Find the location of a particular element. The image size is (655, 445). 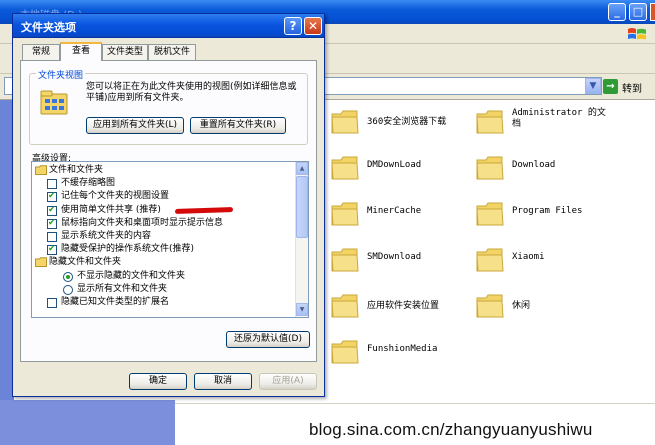

explorer-divider is located at coordinates (415, 403).